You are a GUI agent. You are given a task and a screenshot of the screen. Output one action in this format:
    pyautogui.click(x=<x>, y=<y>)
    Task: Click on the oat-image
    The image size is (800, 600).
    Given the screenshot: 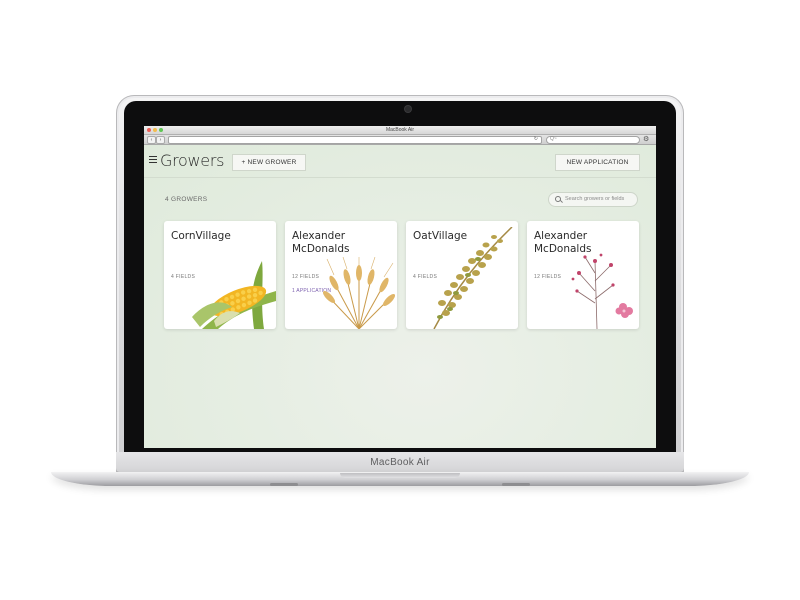 What is the action you would take?
    pyautogui.click(x=473, y=278)
    